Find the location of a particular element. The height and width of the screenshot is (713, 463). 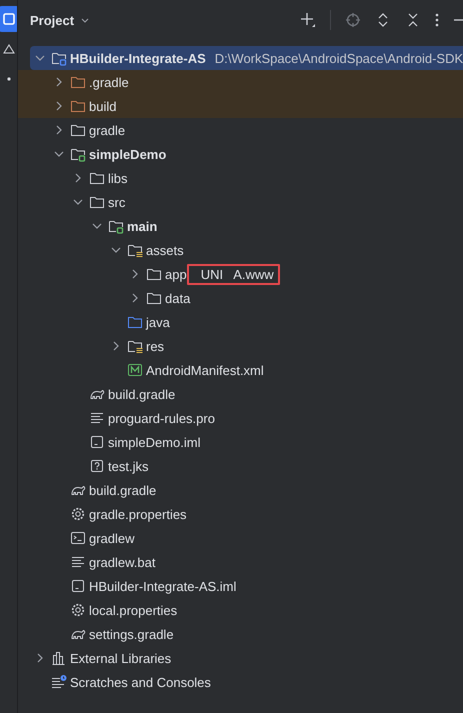

panel-title: Project is located at coordinates (52, 20).